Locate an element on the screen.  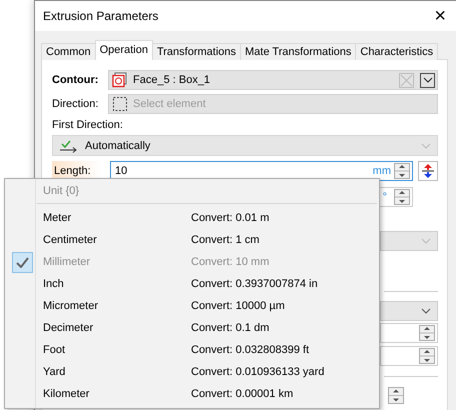
conversion-text: Convert: 10 mm is located at coordinates (230, 262).